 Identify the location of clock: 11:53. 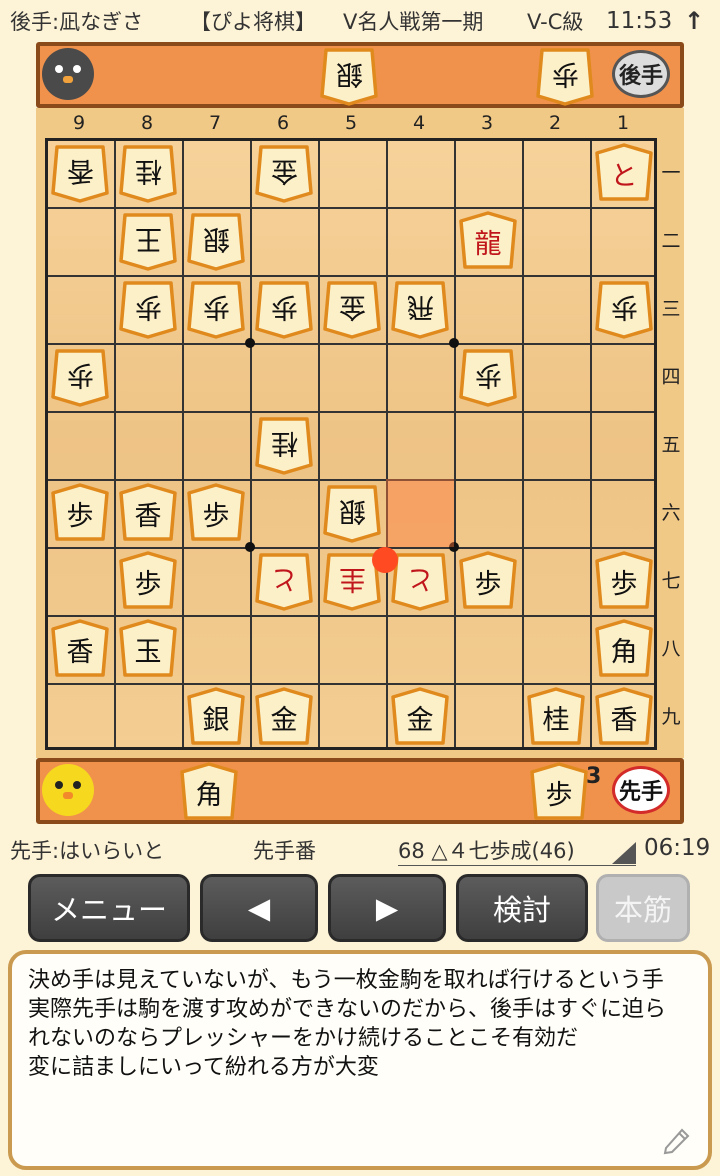
(639, 21).